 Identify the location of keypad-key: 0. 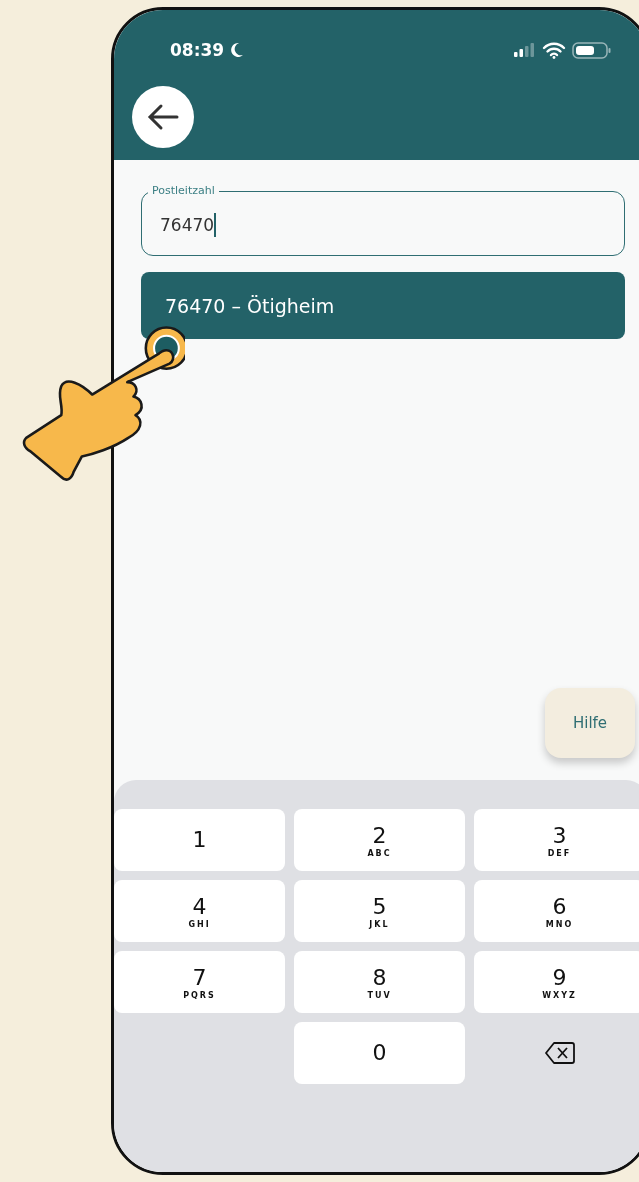
(379, 1053).